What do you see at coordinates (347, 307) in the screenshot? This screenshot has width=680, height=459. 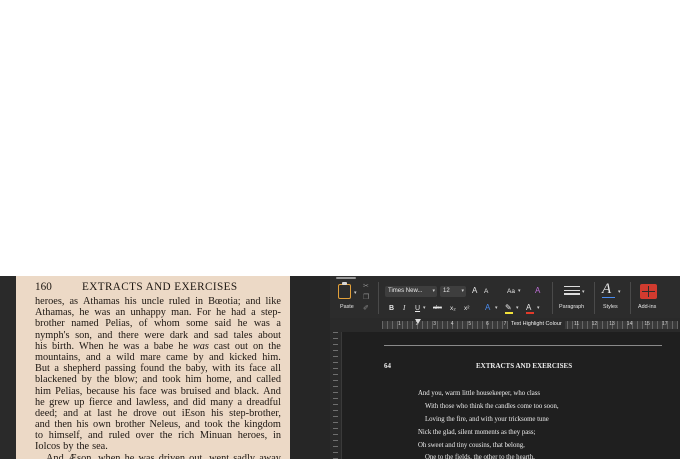 I see `paste-button: Paste` at bounding box center [347, 307].